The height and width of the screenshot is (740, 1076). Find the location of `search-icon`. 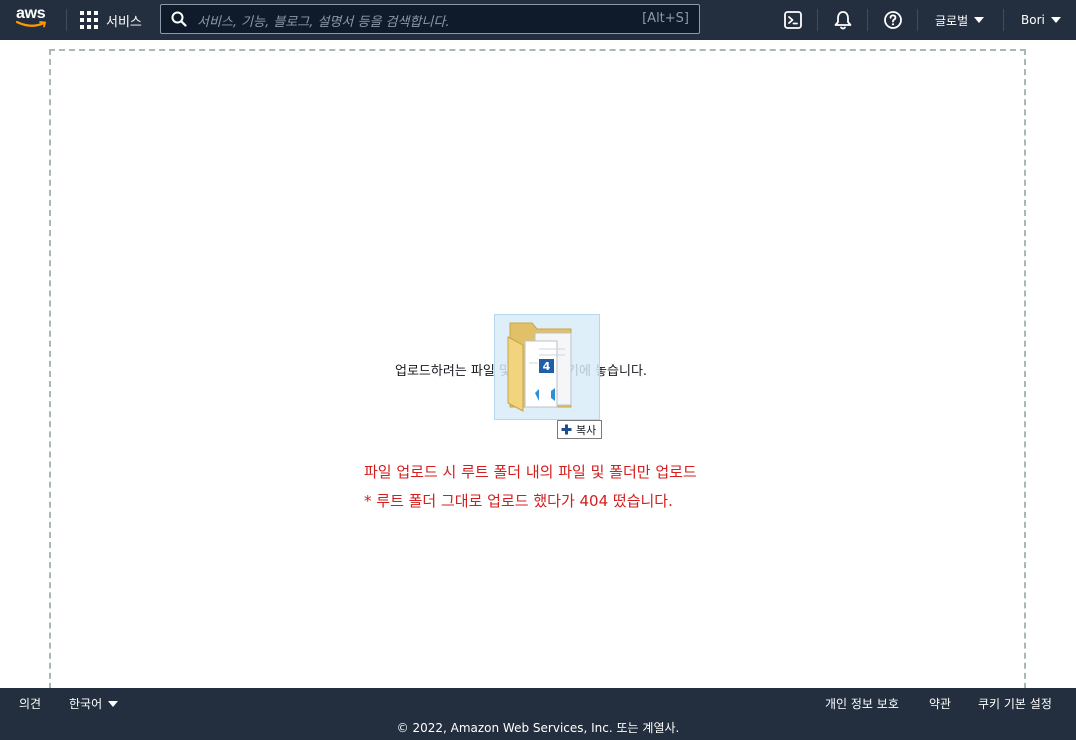

search-icon is located at coordinates (179, 19).